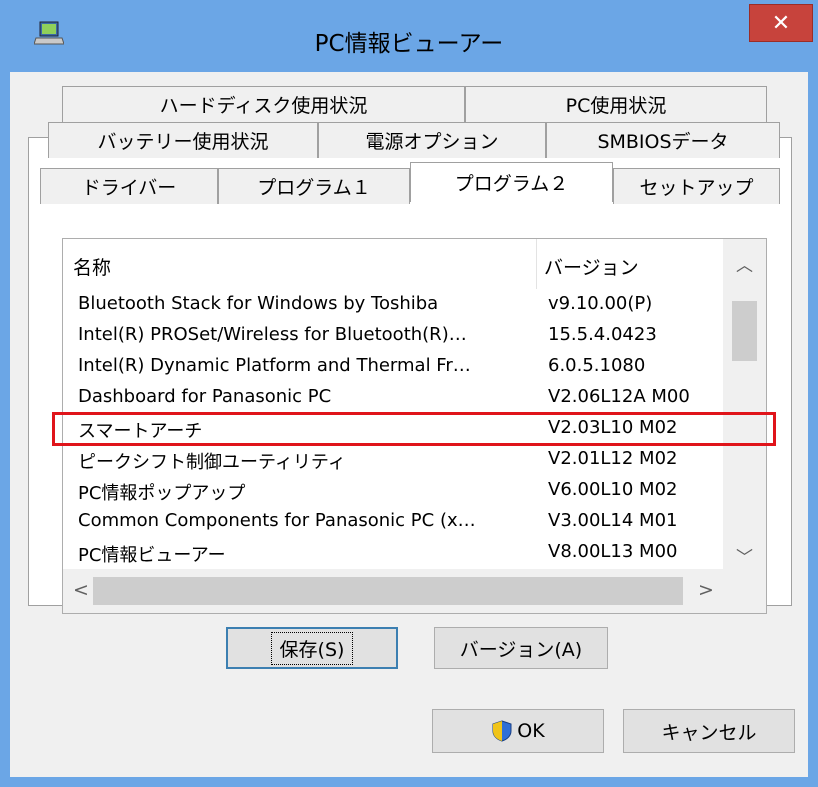 The image size is (818, 787). I want to click on row-highlight-annotation, so click(414, 429).